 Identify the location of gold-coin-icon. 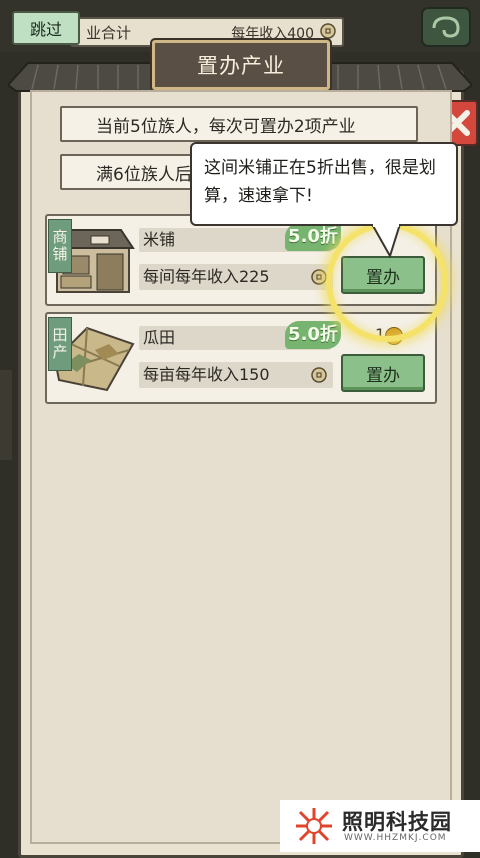
(394, 336).